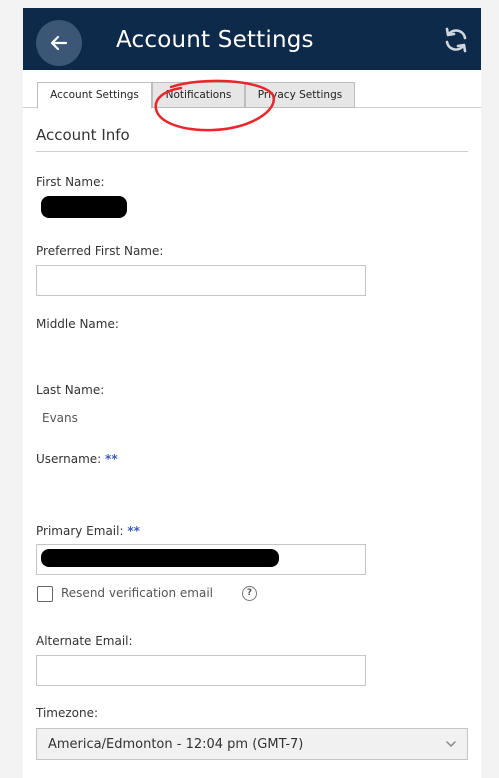 This screenshot has height=778, width=499. Describe the element at coordinates (215, 40) in the screenshot. I see `page-title: Account Settings` at that location.